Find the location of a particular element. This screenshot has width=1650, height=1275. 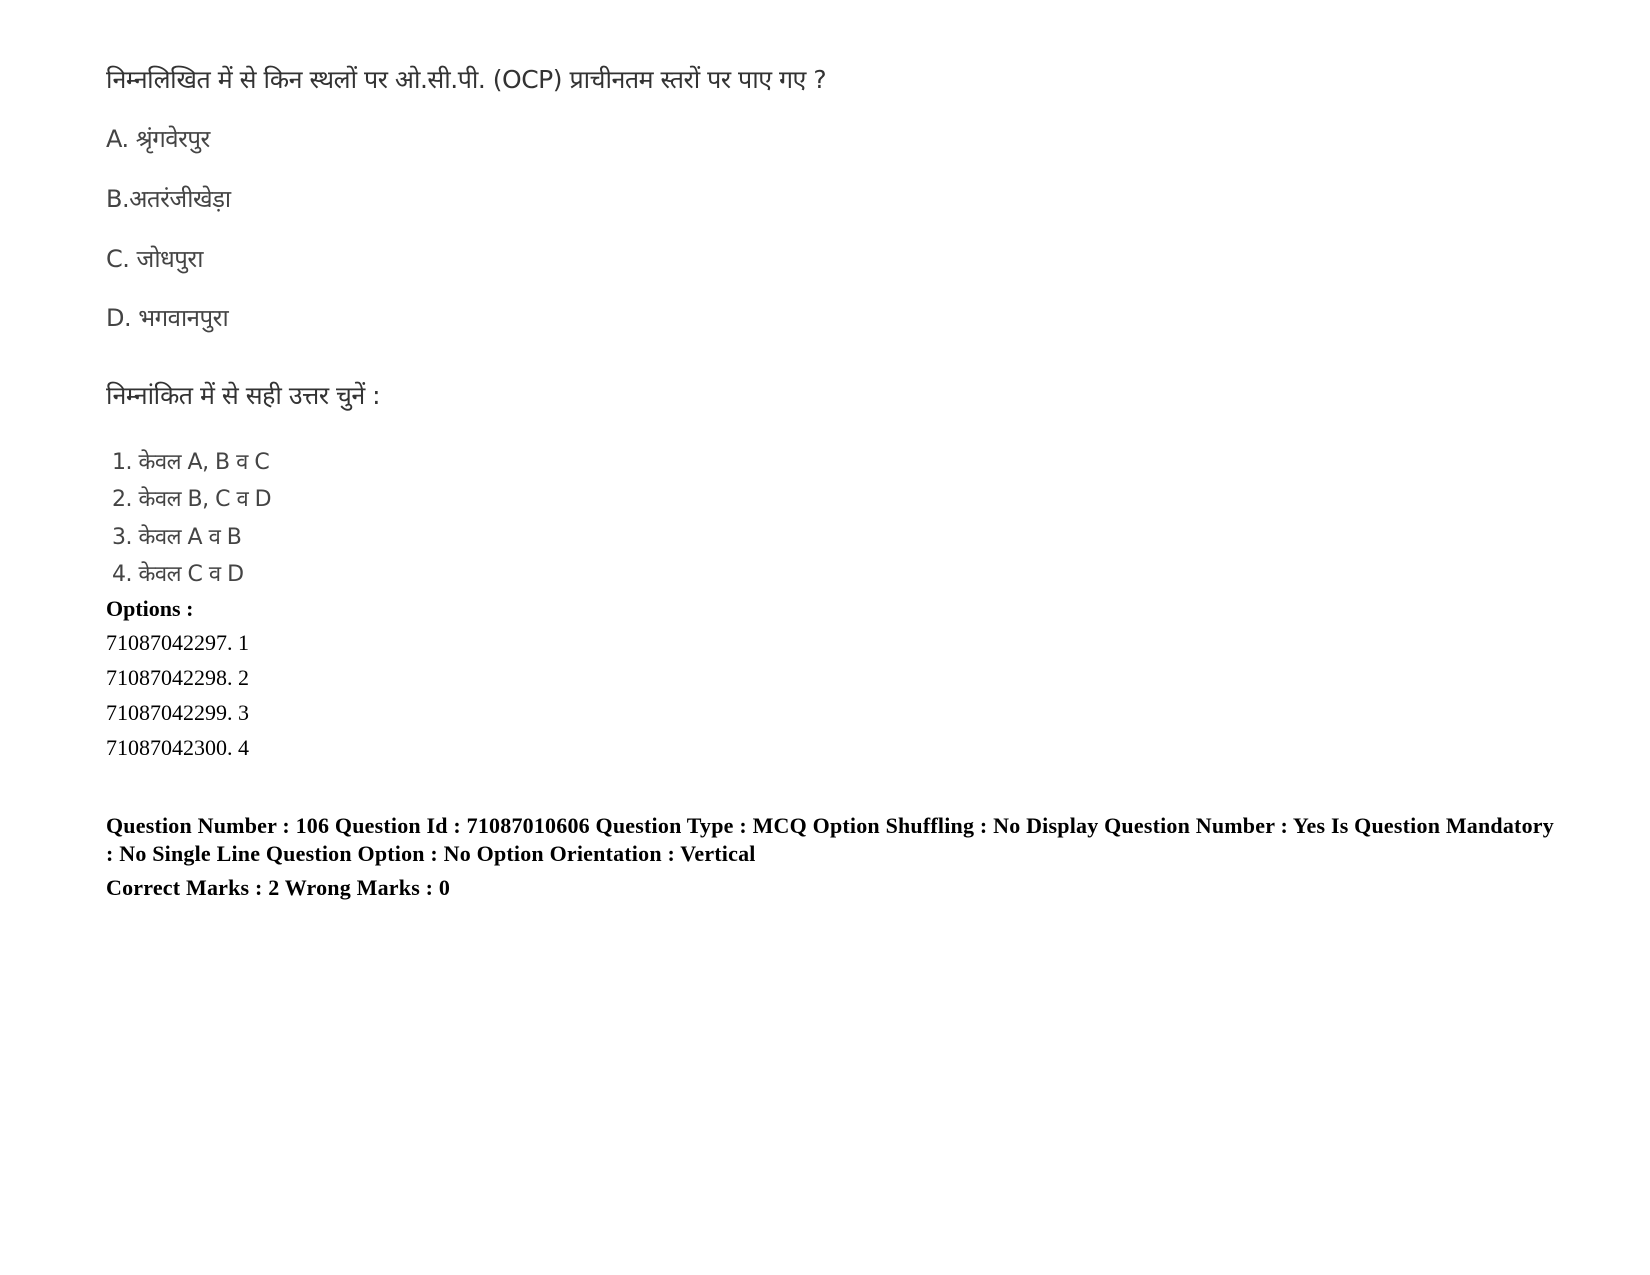

option-item: 71087042300. 4 is located at coordinates (177, 747).